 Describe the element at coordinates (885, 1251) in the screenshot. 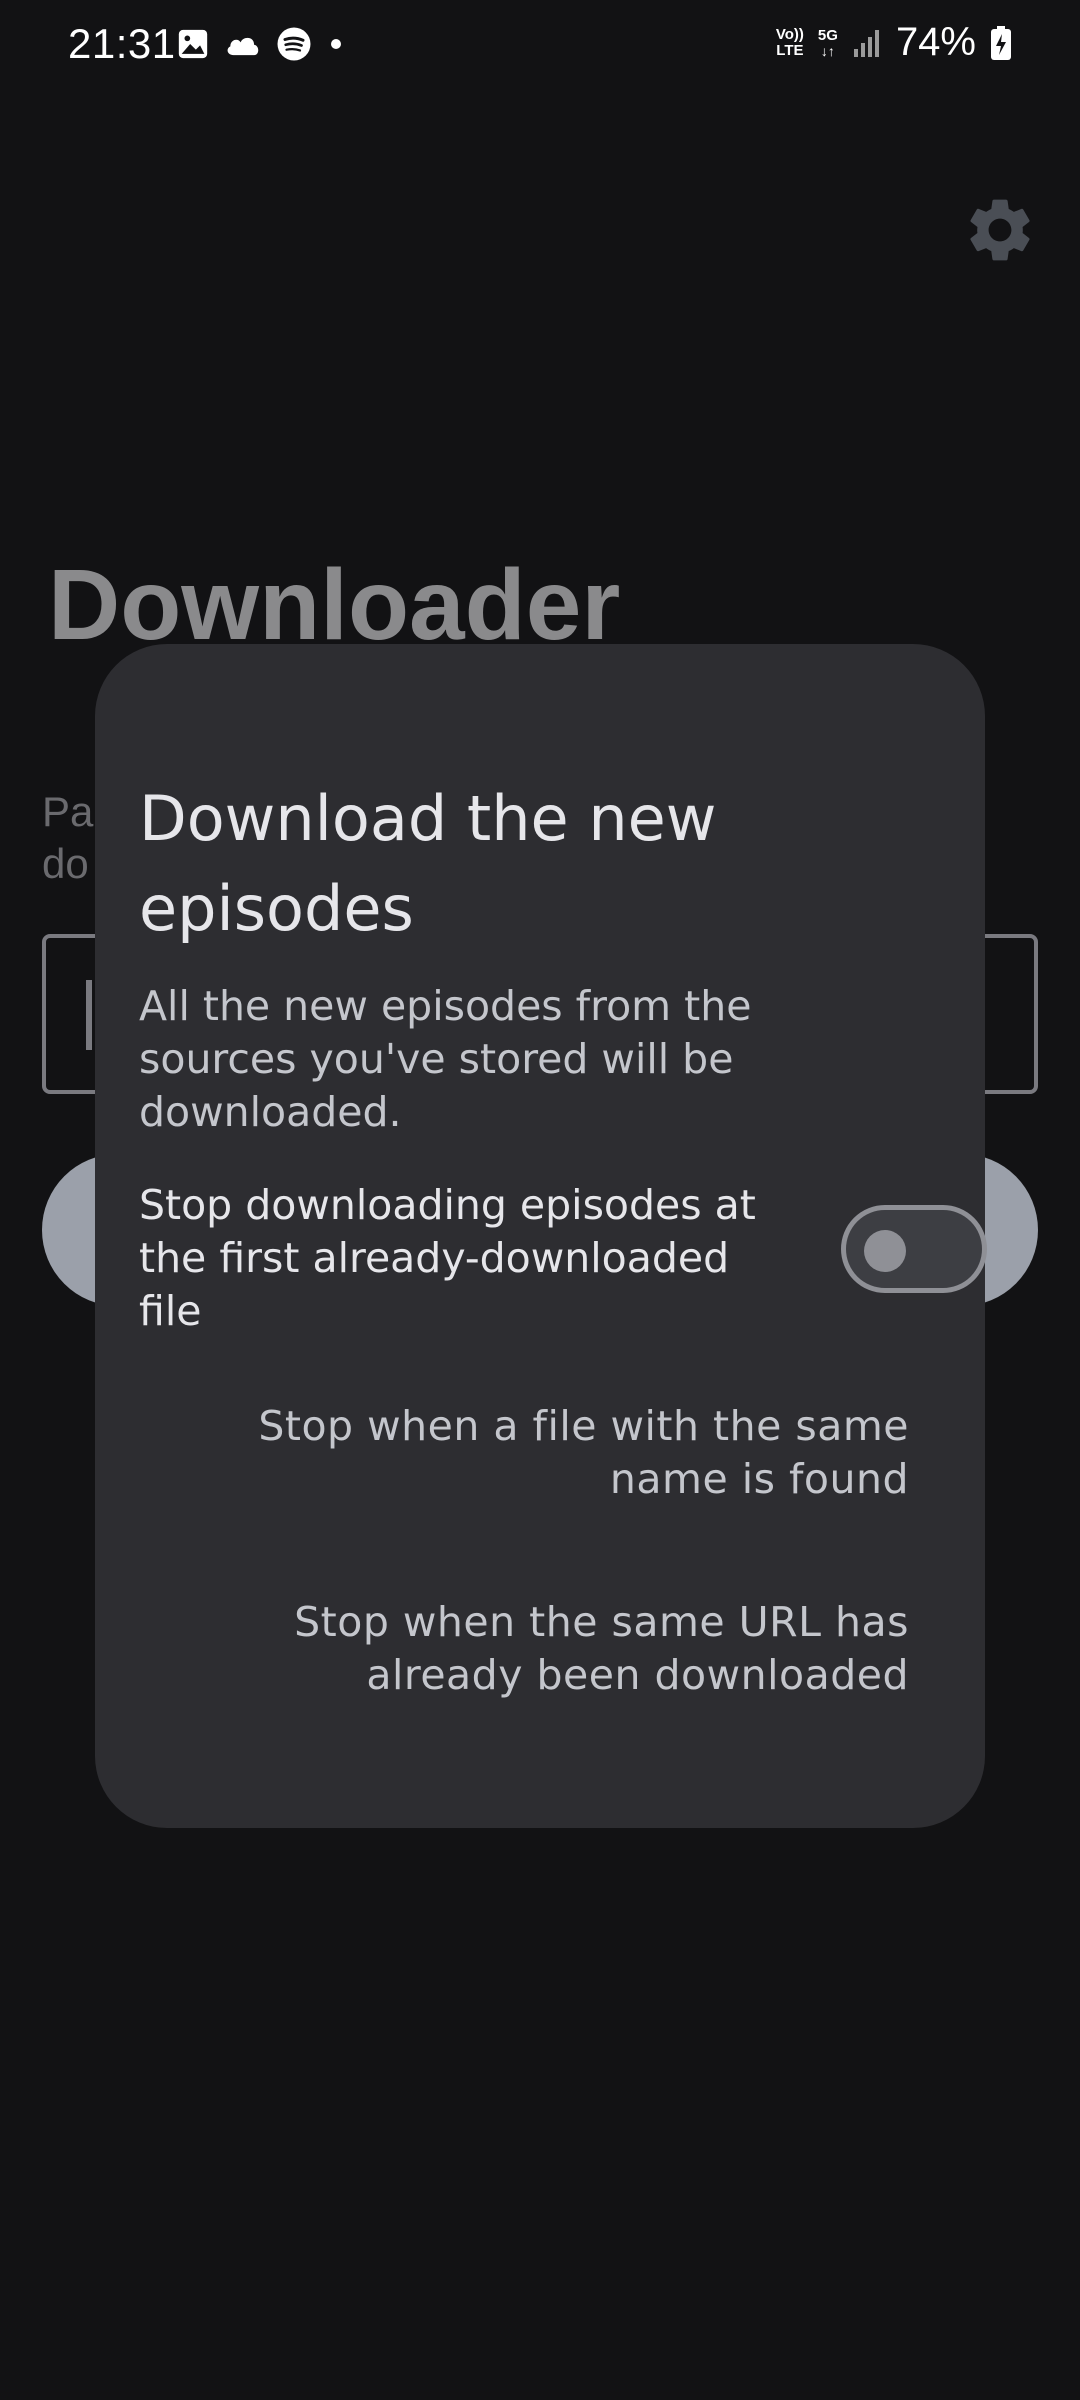

I see `switch-knob` at that location.